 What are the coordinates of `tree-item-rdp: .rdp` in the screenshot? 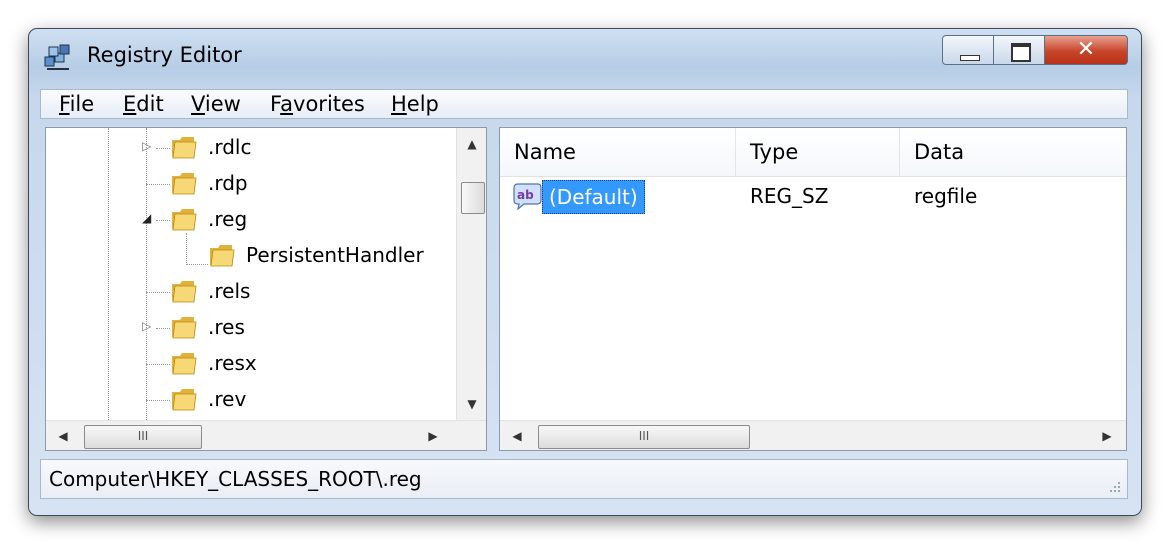 It's located at (251, 183).